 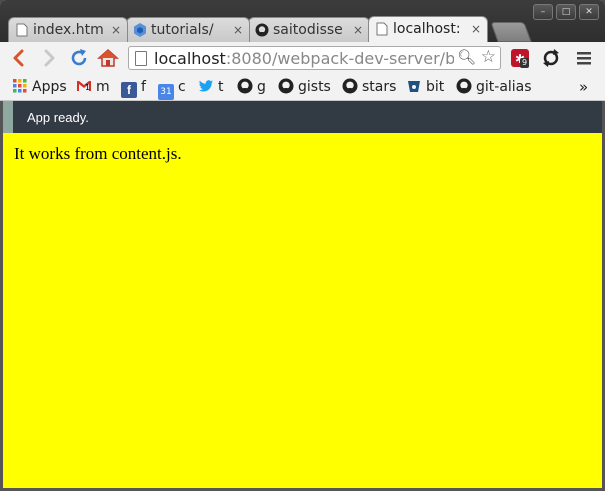 I want to click on tab-label: saitodisse, so click(x=308, y=30).